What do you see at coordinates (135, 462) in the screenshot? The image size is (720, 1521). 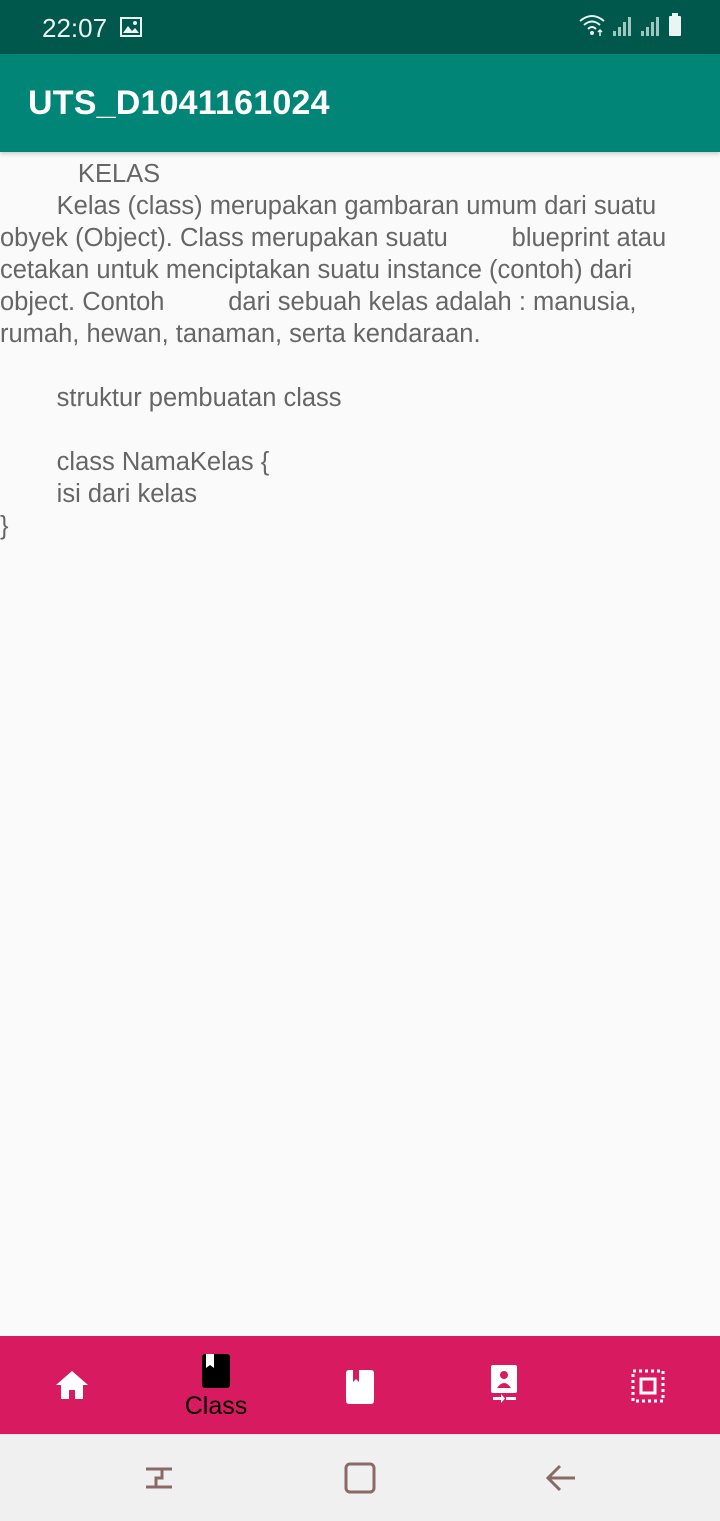 I see `content-line: class NamaKelas {` at bounding box center [135, 462].